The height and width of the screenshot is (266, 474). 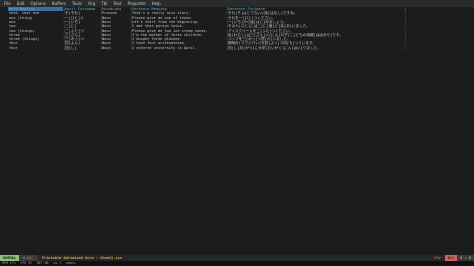 What do you see at coordinates (9, 263) in the screenshot?
I see `mem-indicator: MEM 27%` at bounding box center [9, 263].